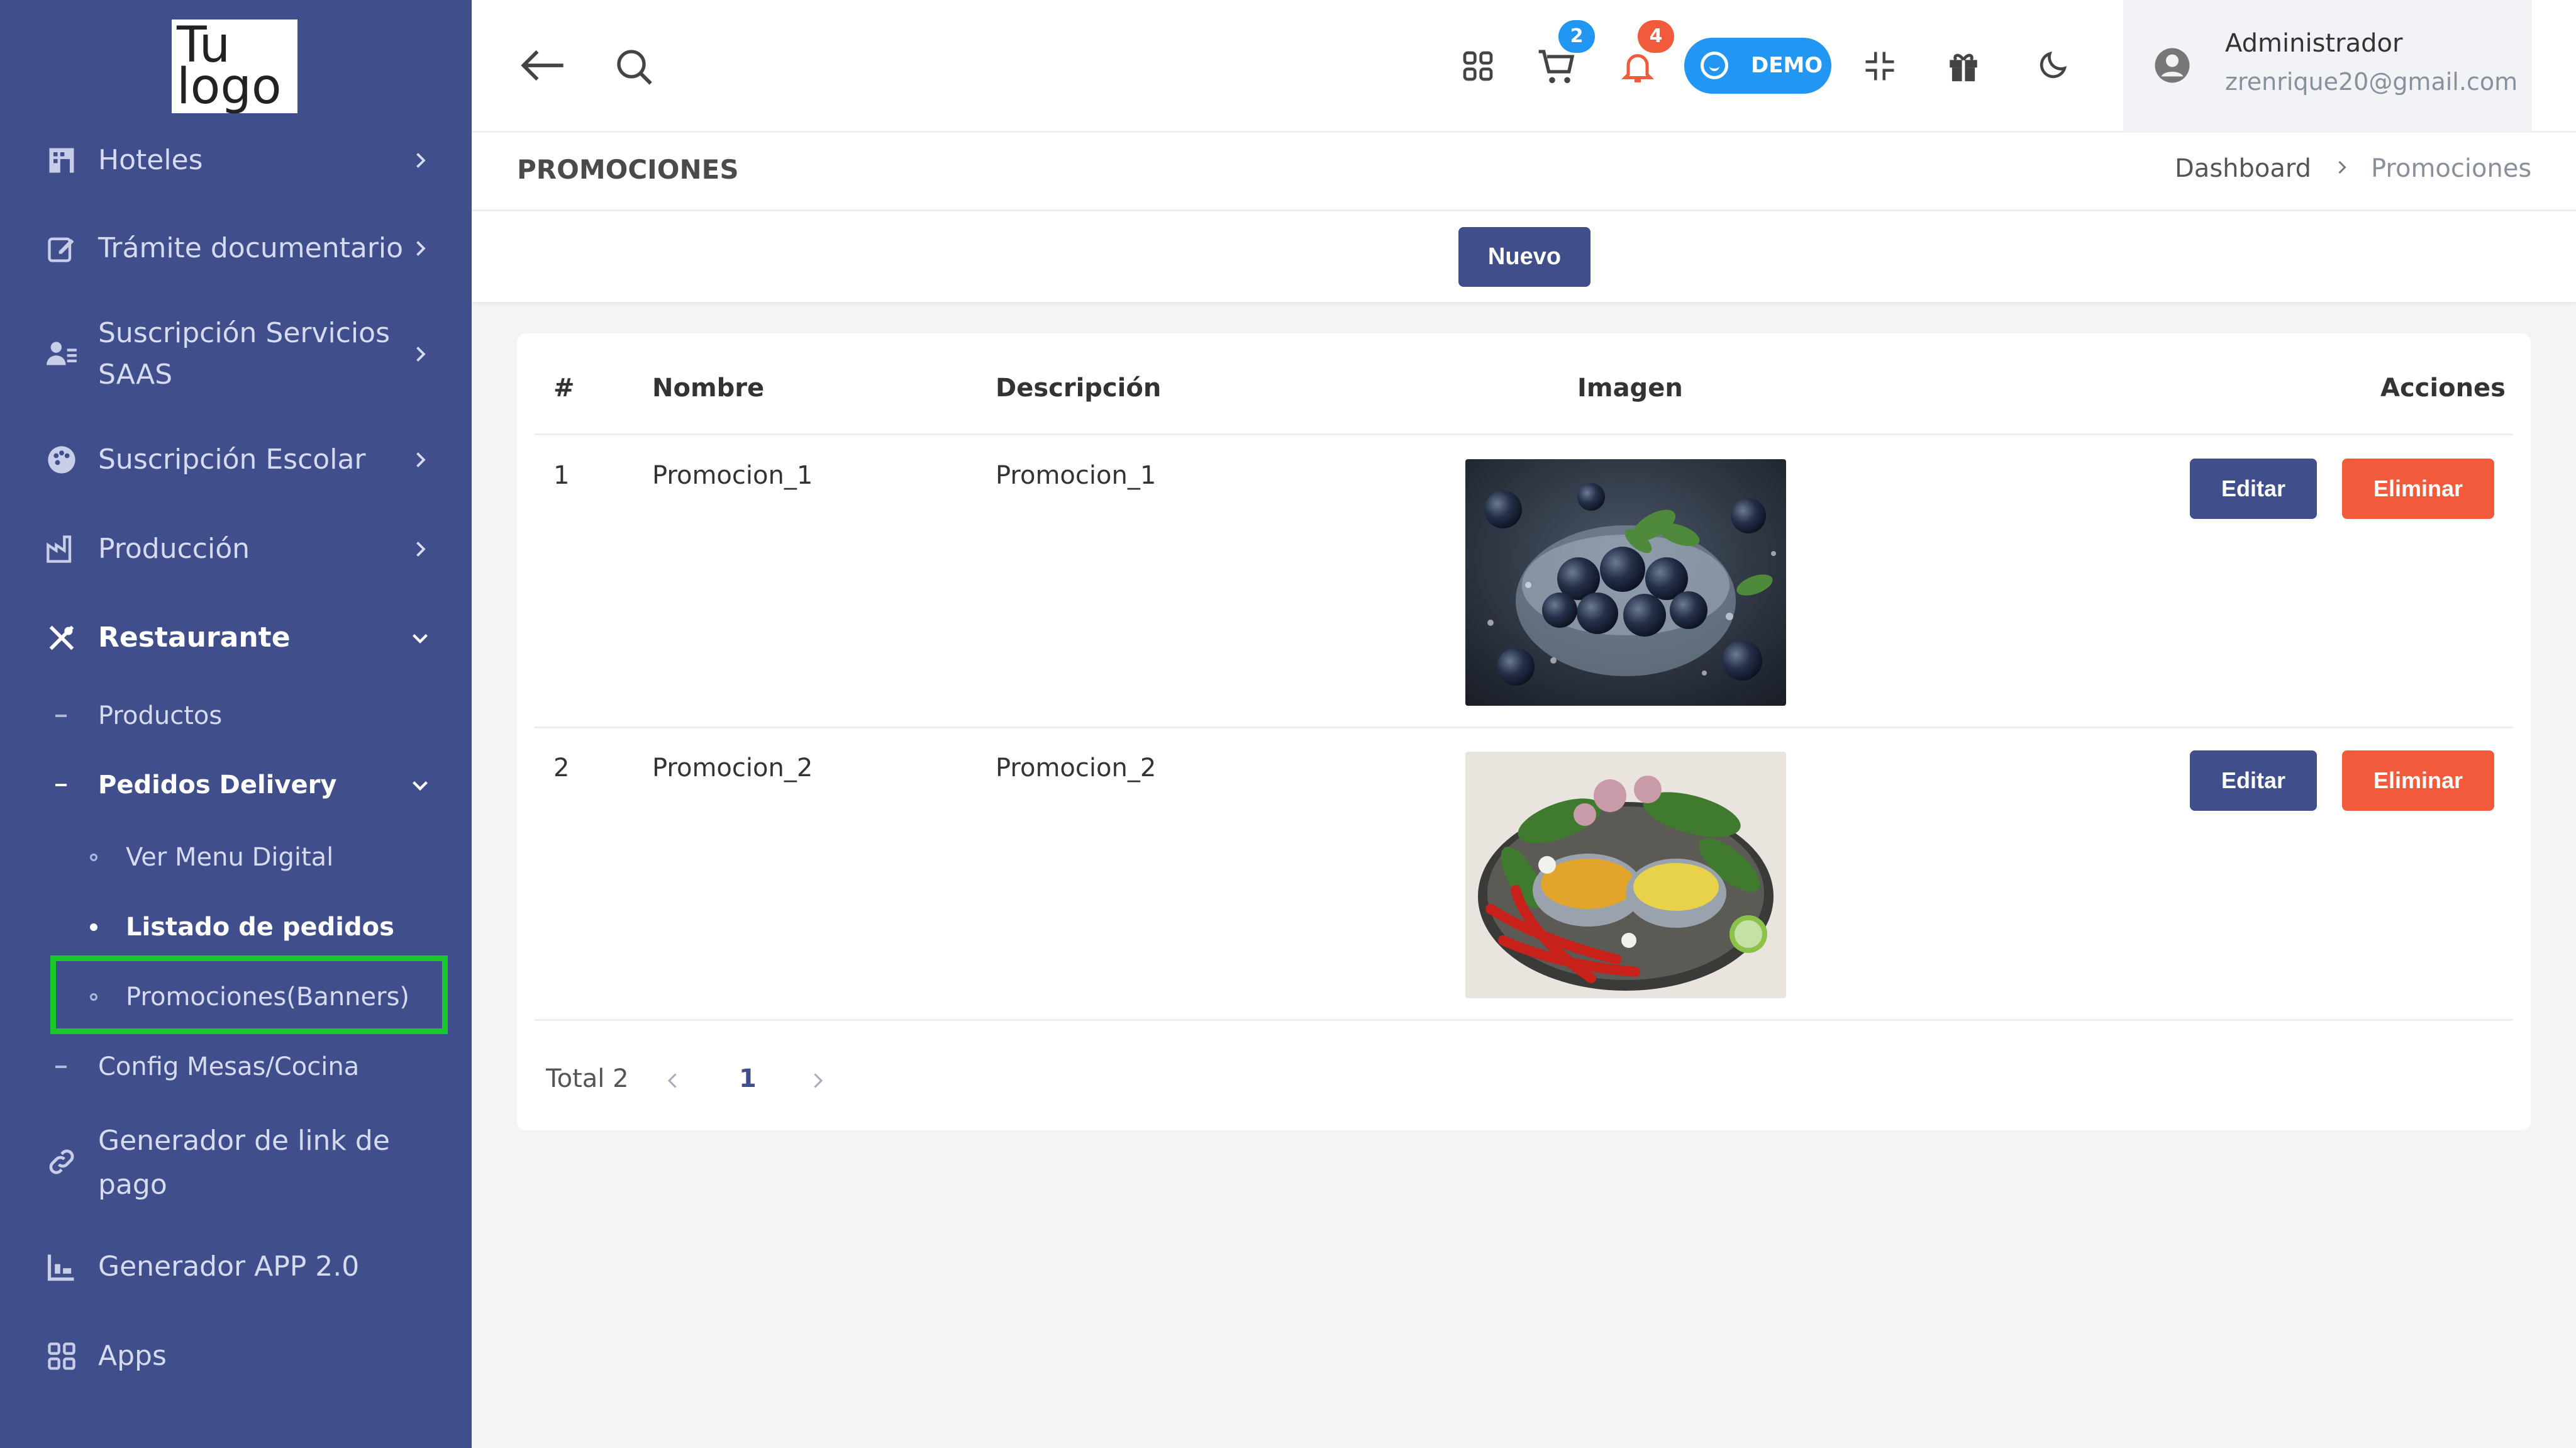 This screenshot has height=1448, width=2576. I want to click on sidebar-item-config-mesas: Config Mesas/Cocina, so click(236, 1067).